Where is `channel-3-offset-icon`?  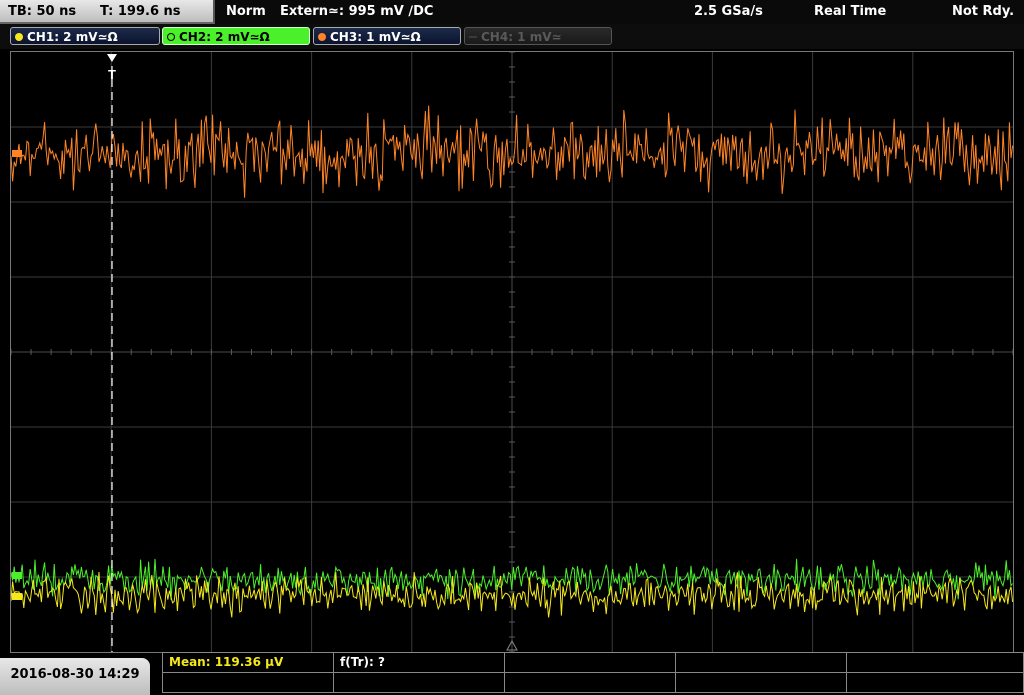
channel-3-offset-icon is located at coordinates (17, 153).